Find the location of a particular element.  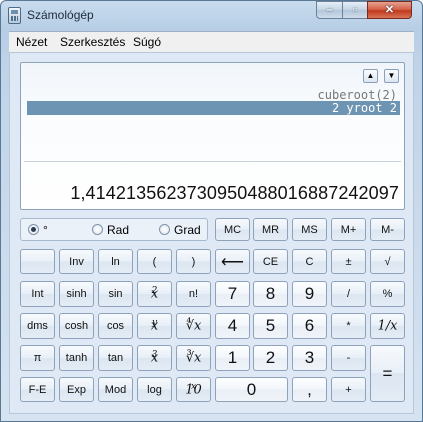

tan-button: tan is located at coordinates (115, 358).